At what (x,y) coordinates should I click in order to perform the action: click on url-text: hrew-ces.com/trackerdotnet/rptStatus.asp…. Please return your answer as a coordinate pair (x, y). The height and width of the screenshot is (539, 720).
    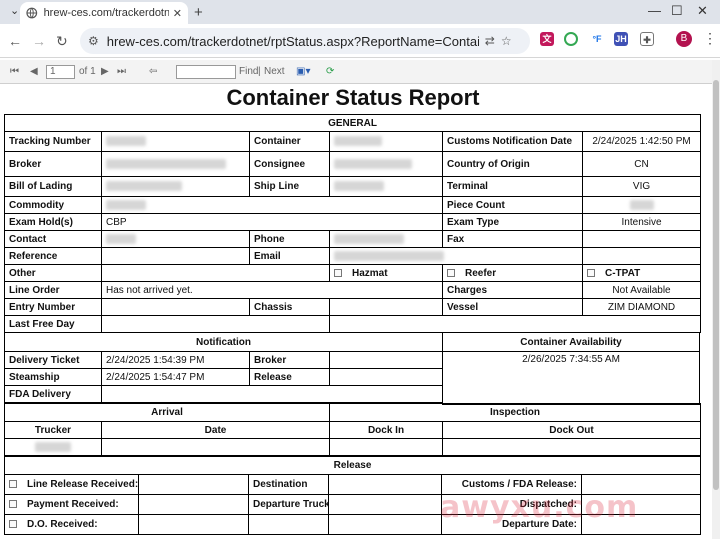
    Looking at the image, I should click on (293, 41).